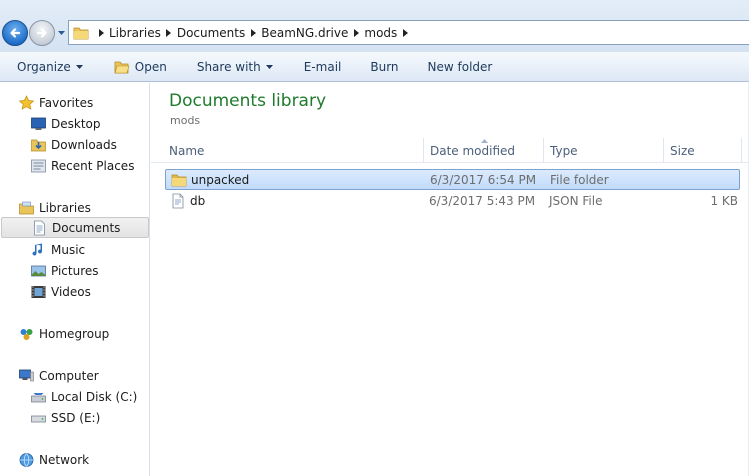 The width and height of the screenshot is (749, 476). Describe the element at coordinates (50, 123) in the screenshot. I see `sidebar-item-desktop: Desktop` at that location.